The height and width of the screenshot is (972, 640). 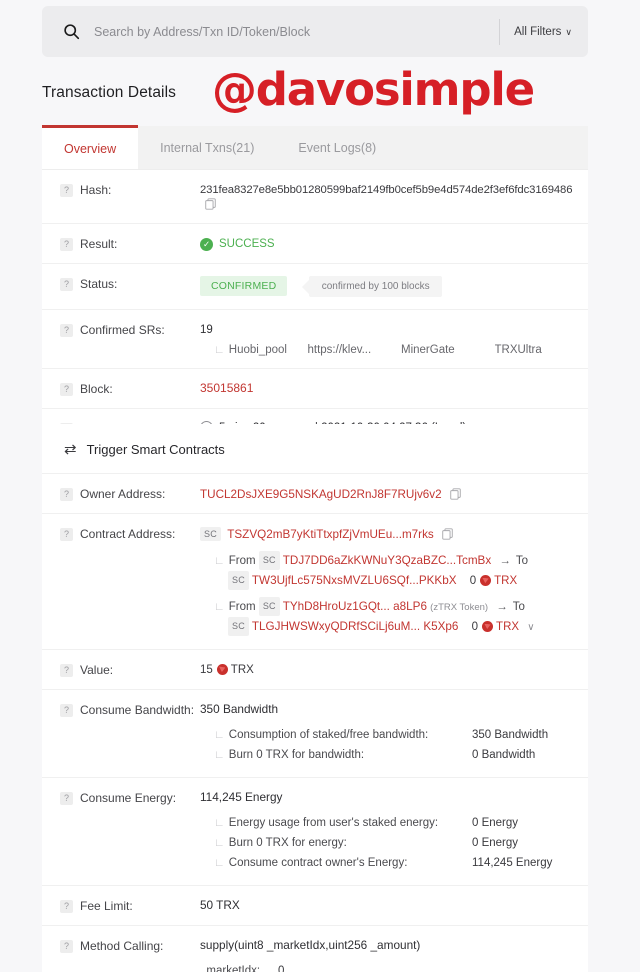 What do you see at coordinates (130, 189) in the screenshot?
I see `hash-label-wrap: ? Hash:` at bounding box center [130, 189].